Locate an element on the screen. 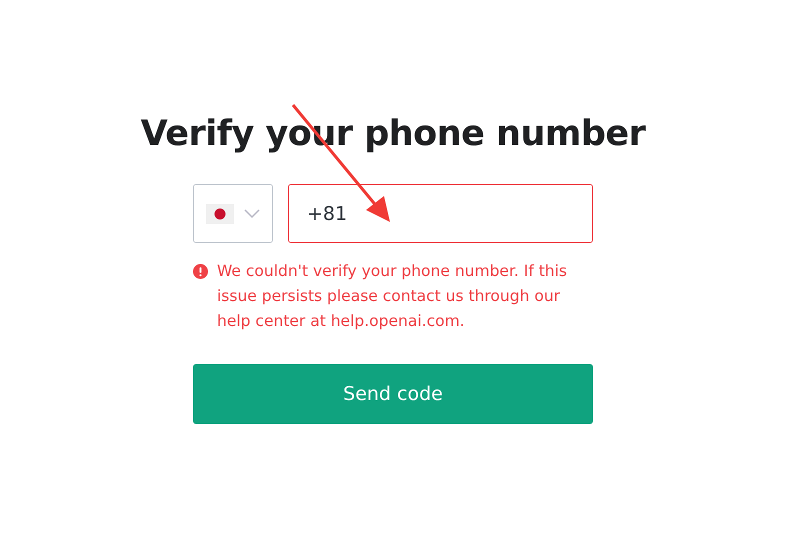 The height and width of the screenshot is (544, 786). country-select is located at coordinates (233, 213).